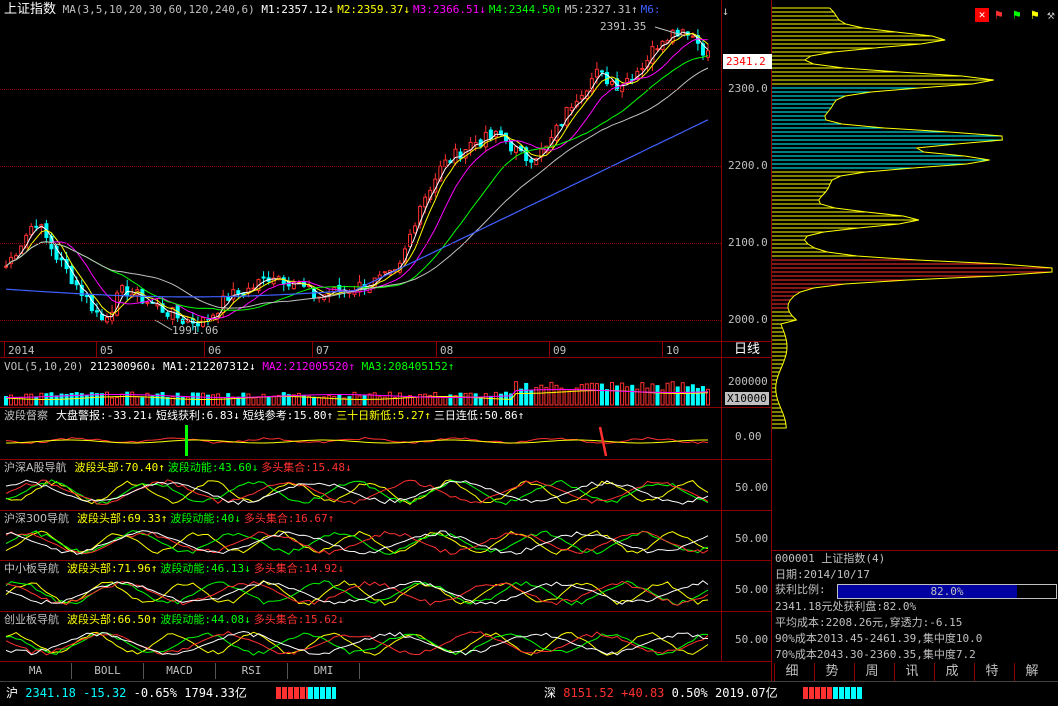  What do you see at coordinates (822, 574) in the screenshot?
I see `chip-date: 日期:2014/10/17` at bounding box center [822, 574].